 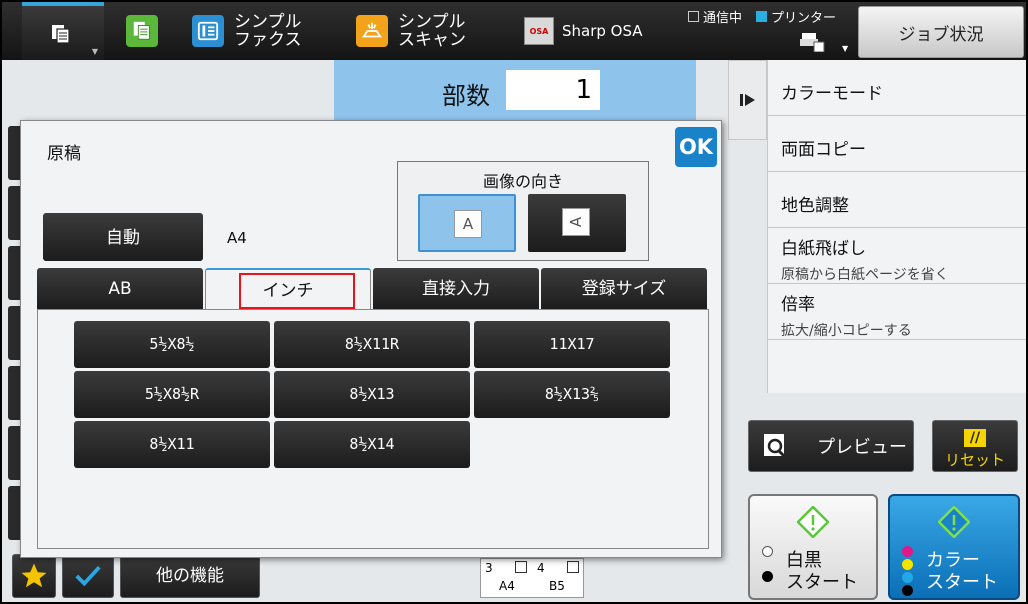 I want to click on dialog-title: 原稿, so click(x=64, y=154).